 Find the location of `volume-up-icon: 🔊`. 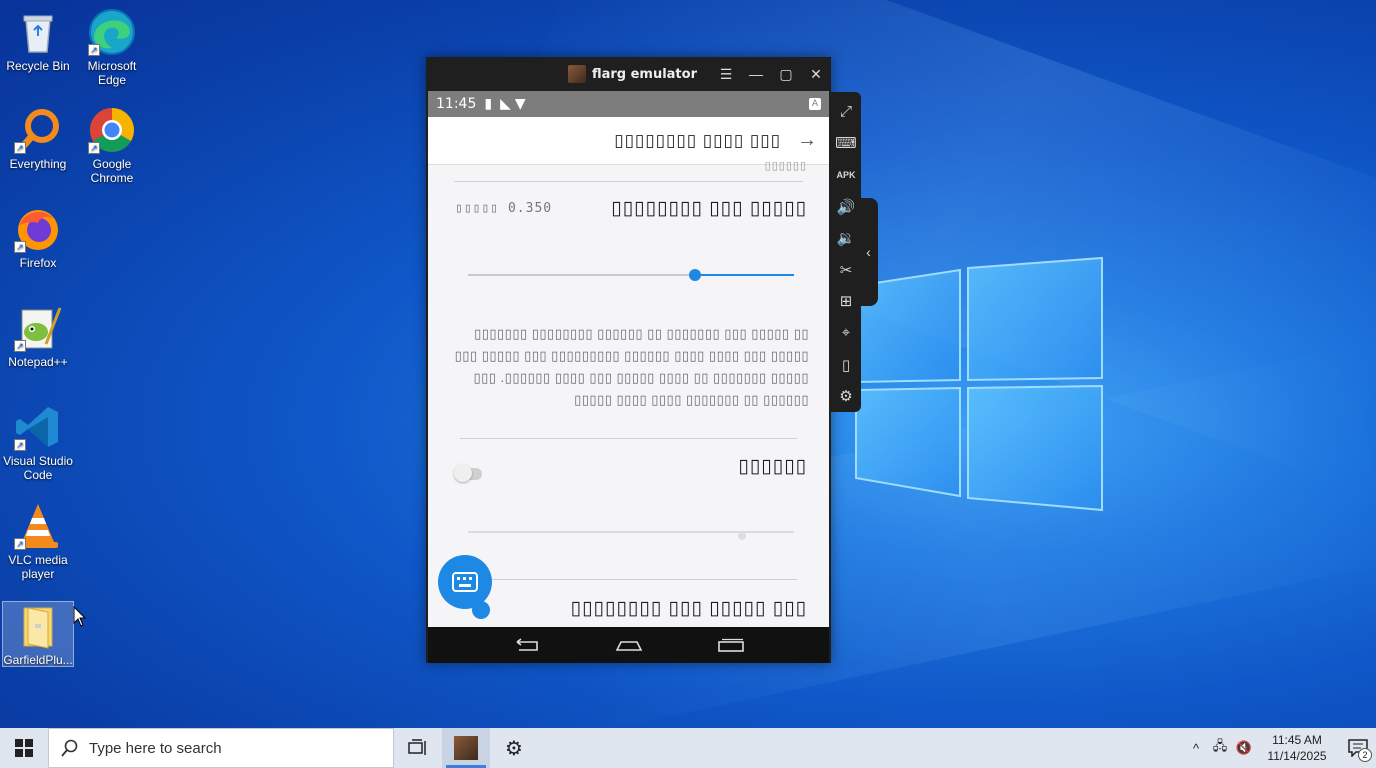

volume-up-icon: 🔊 is located at coordinates (846, 207).